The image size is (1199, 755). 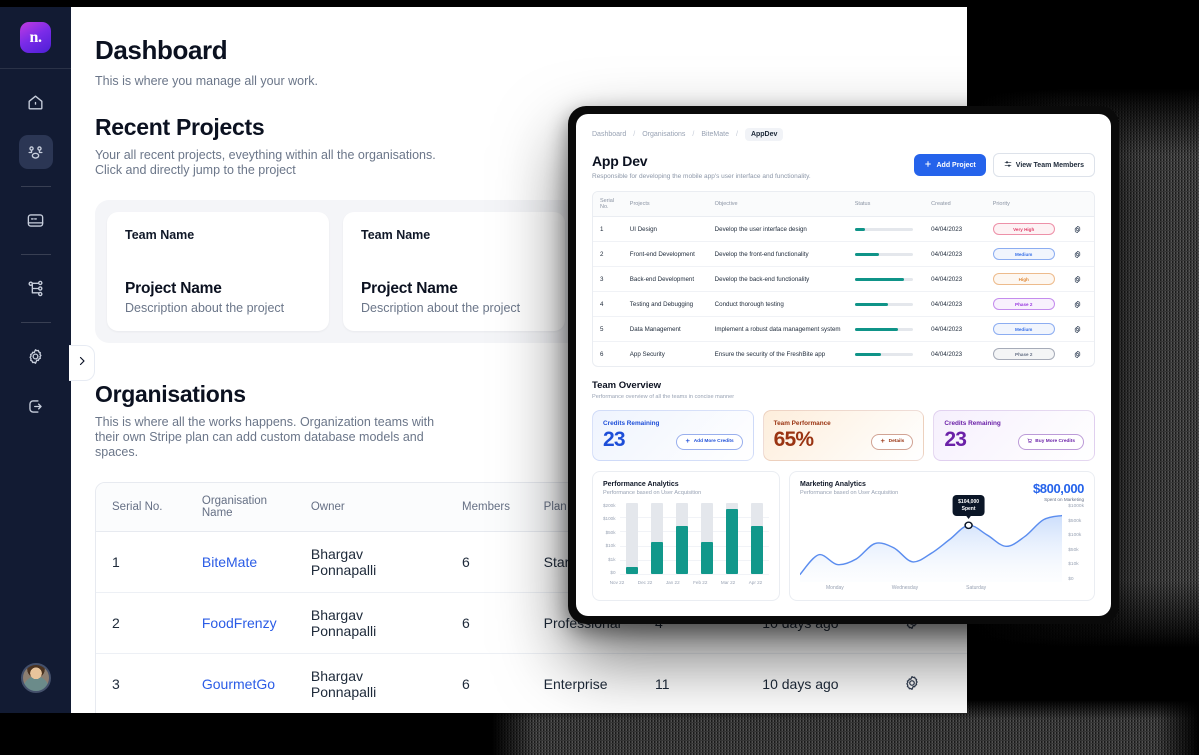 I want to click on sidebar-expand-toggle, so click(x=82, y=363).